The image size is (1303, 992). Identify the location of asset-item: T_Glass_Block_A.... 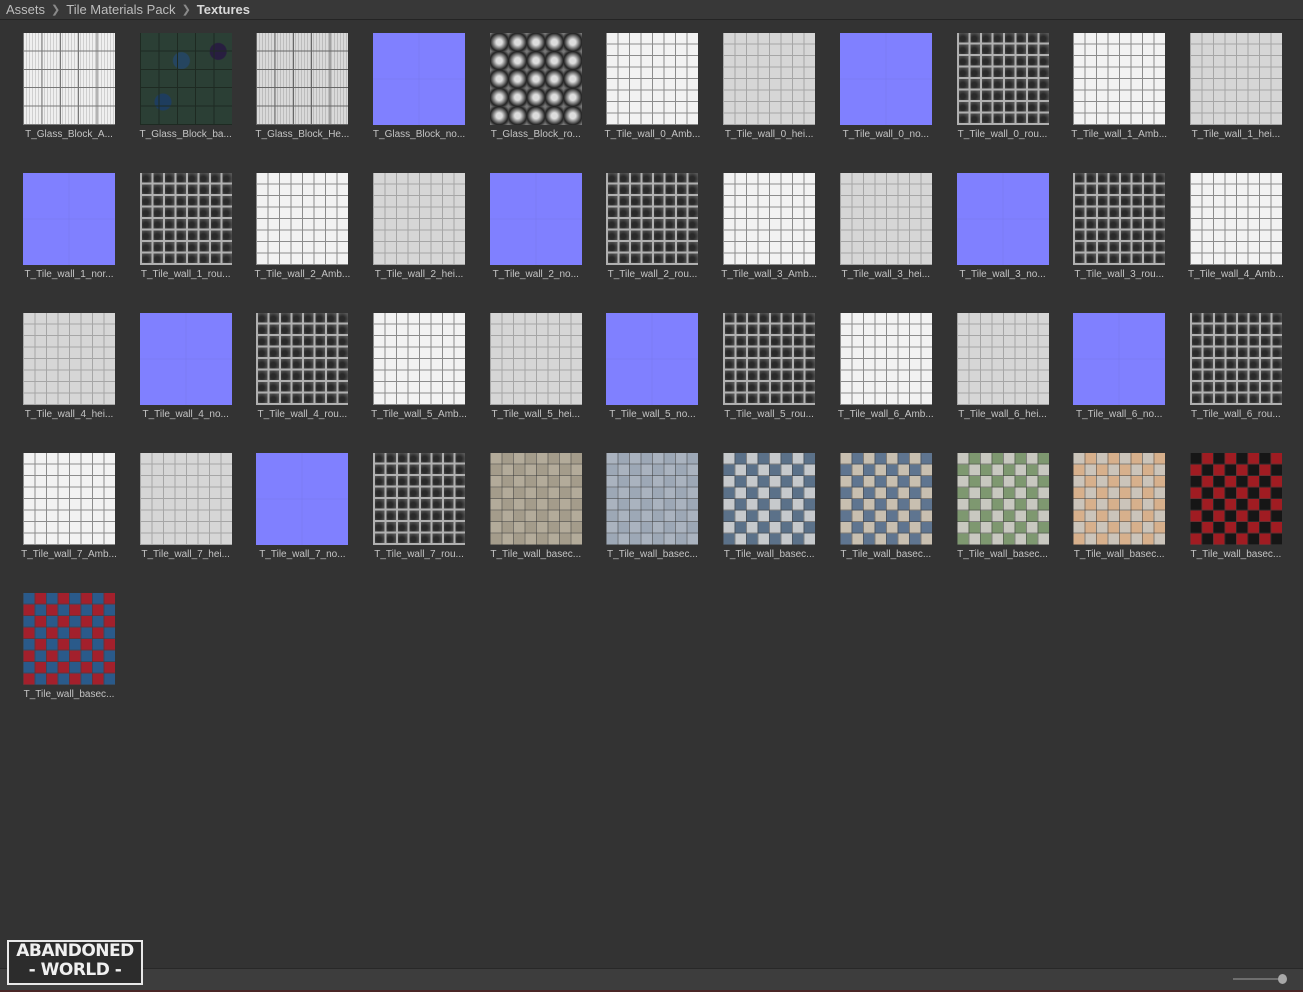
(69, 86).